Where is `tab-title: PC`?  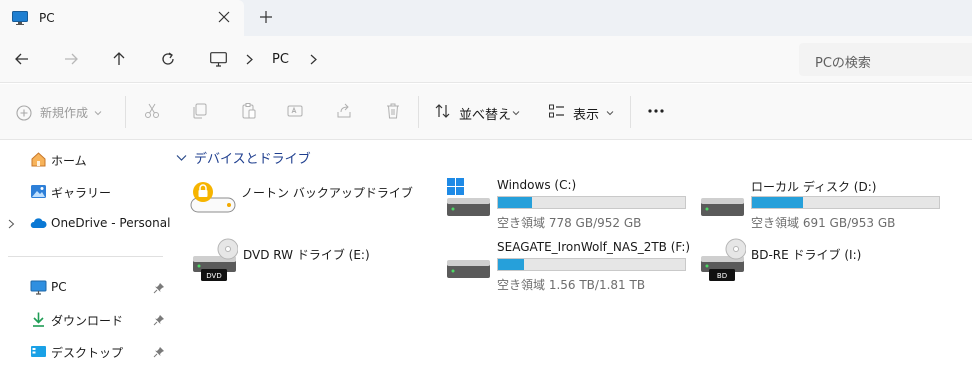 tab-title: PC is located at coordinates (47, 18).